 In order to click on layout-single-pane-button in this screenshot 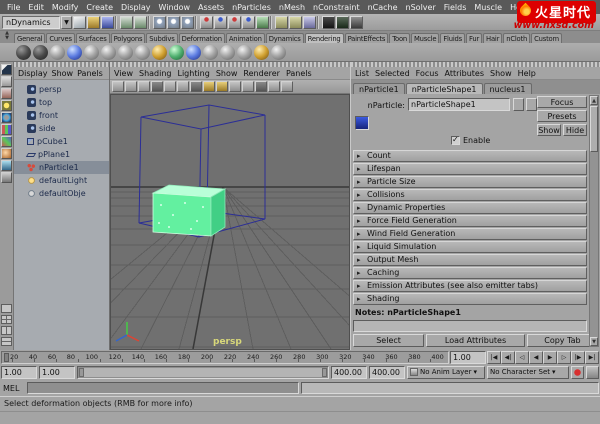, I will do `click(6, 308)`.